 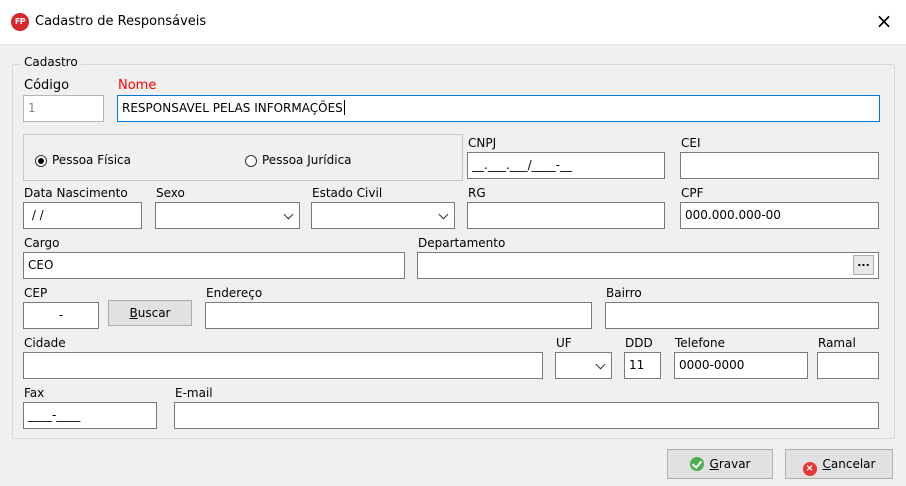 What do you see at coordinates (742, 315) in the screenshot?
I see `bairro-field` at bounding box center [742, 315].